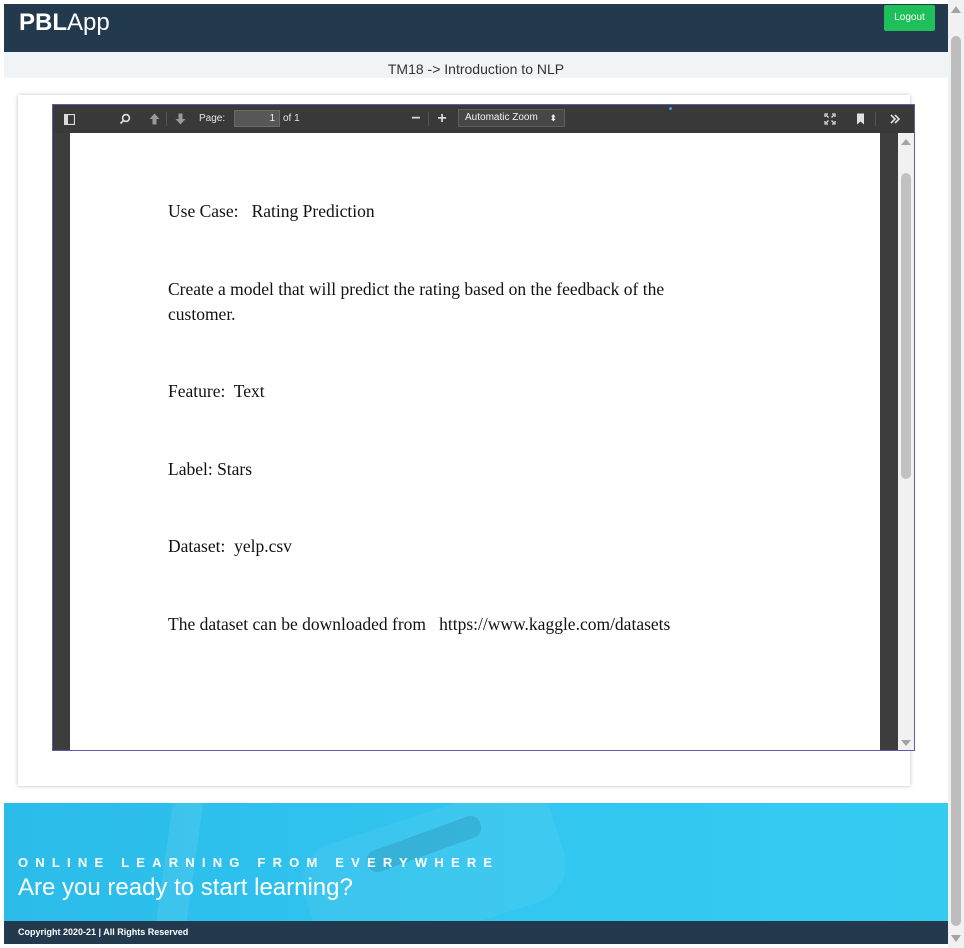  Describe the element at coordinates (257, 118) in the screenshot. I see `page-number-input: 1` at that location.